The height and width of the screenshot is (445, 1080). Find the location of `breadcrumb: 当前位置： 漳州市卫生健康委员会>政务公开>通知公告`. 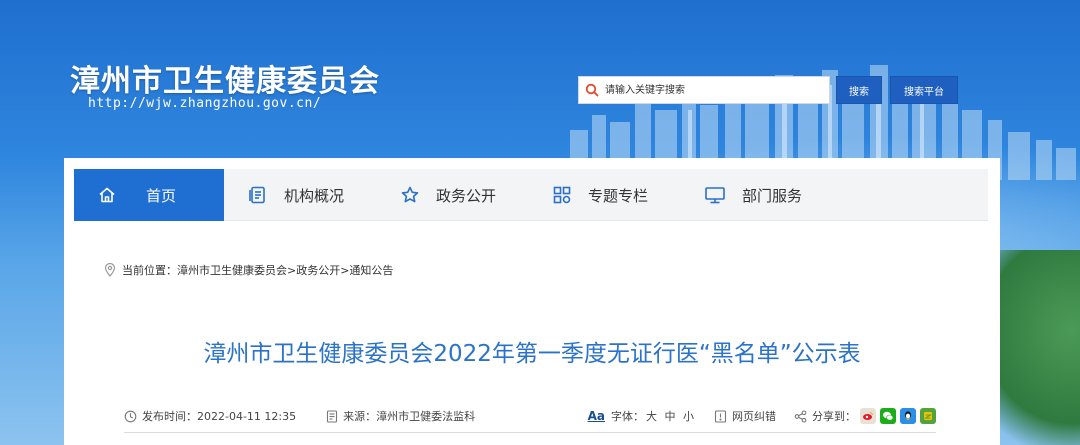

breadcrumb: 当前位置： 漳州市卫生健康委员会>政务公开>通知公告 is located at coordinates (248, 270).